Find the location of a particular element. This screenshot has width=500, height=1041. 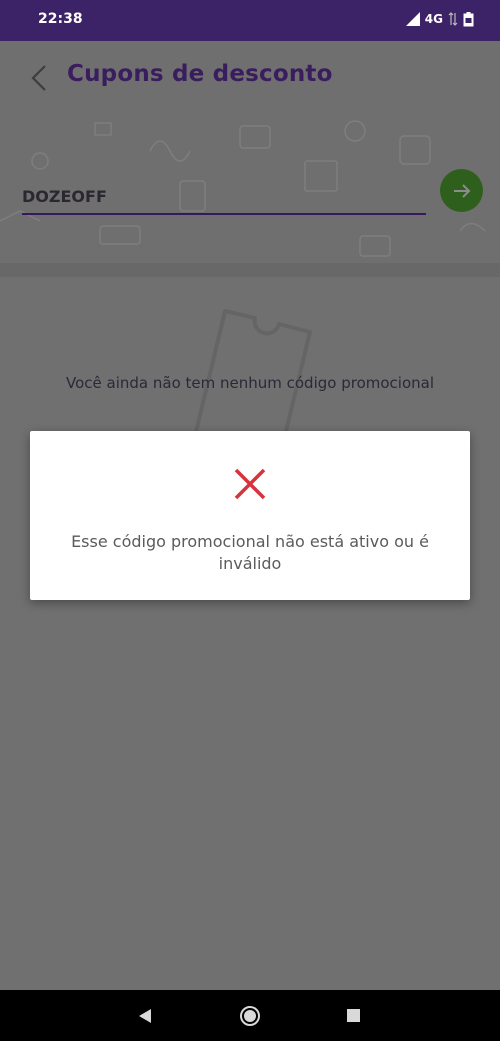

status-icons: 4G is located at coordinates (439, 19).